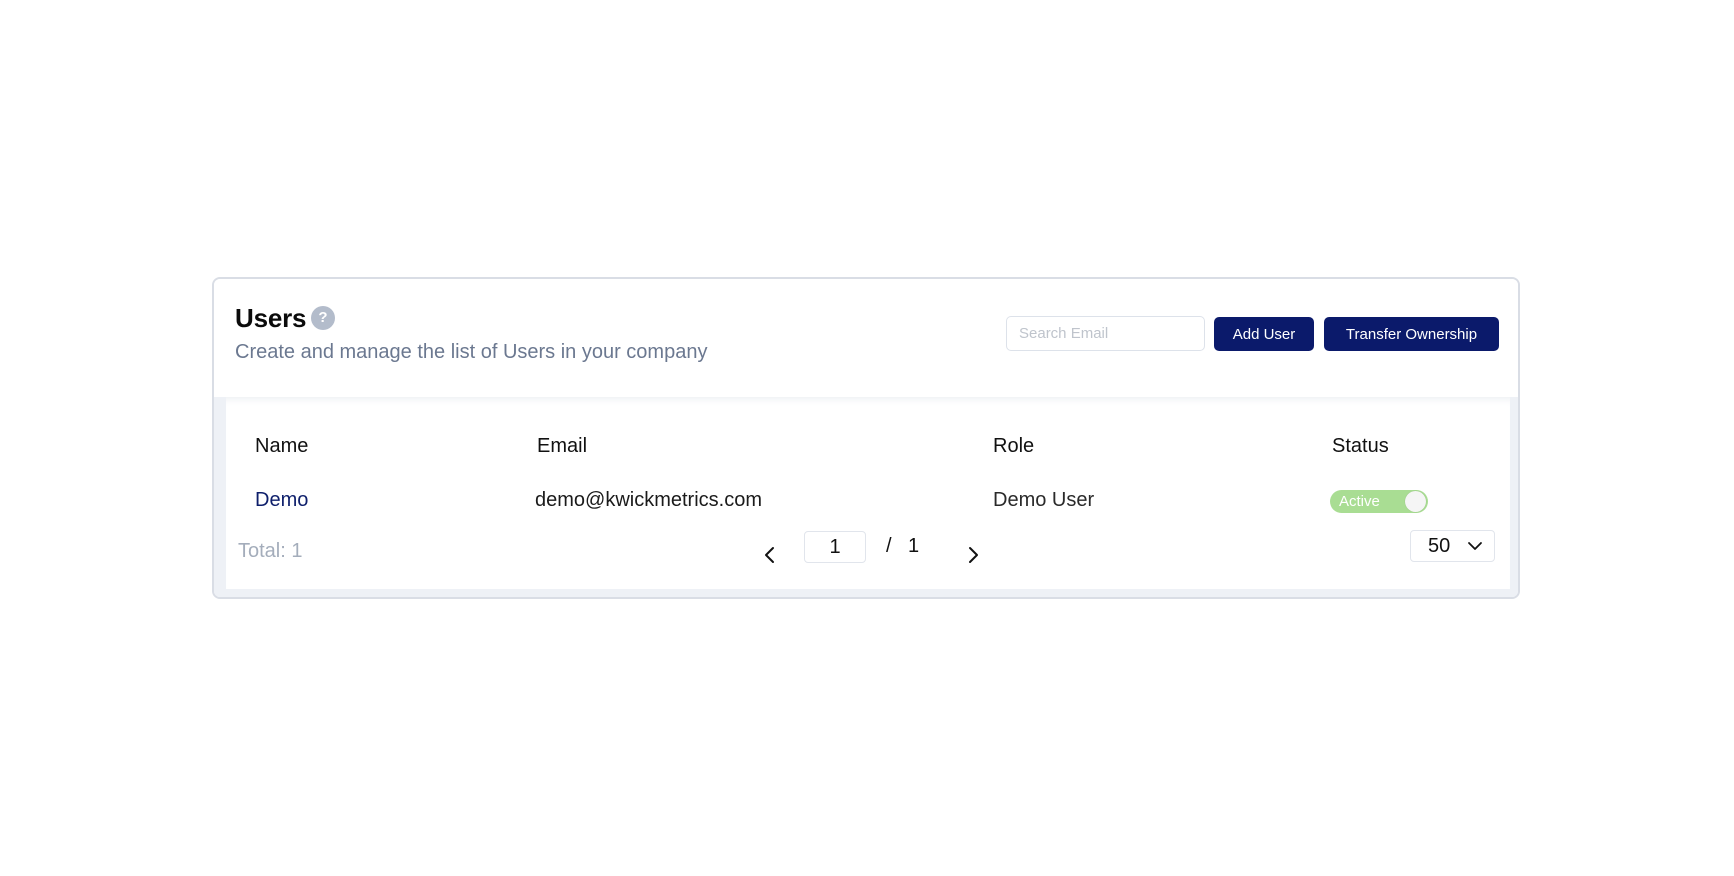 The width and height of the screenshot is (1734, 876). What do you see at coordinates (323, 318) in the screenshot?
I see `help-icon: ?` at bounding box center [323, 318].